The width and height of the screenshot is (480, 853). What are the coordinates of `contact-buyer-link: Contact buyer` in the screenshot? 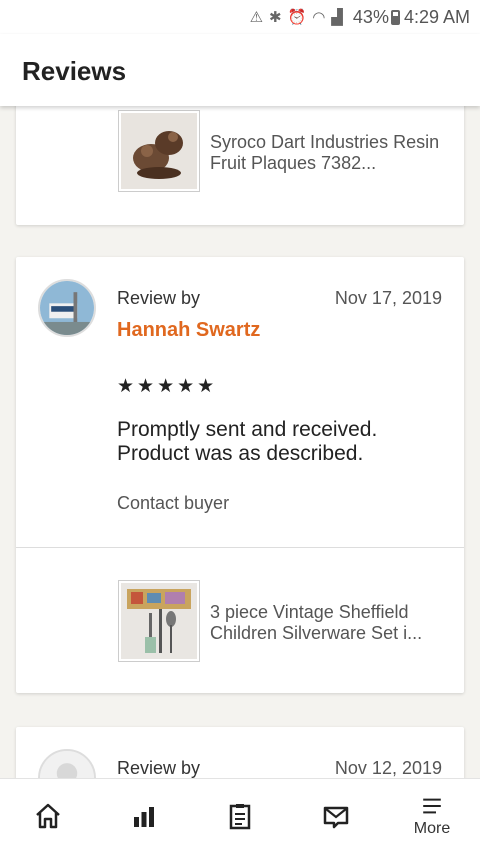 It's located at (173, 503).